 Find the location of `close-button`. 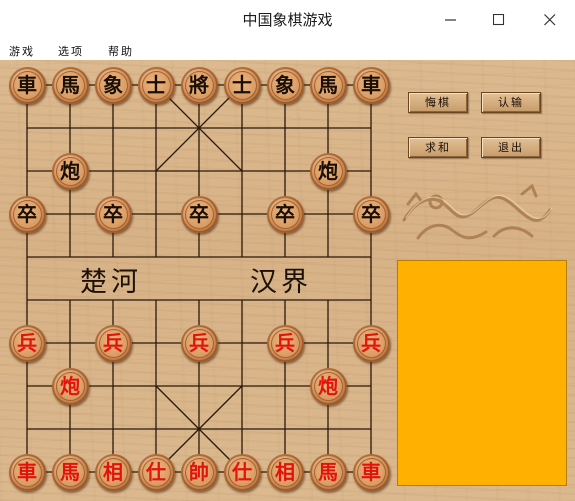

close-button is located at coordinates (550, 20).